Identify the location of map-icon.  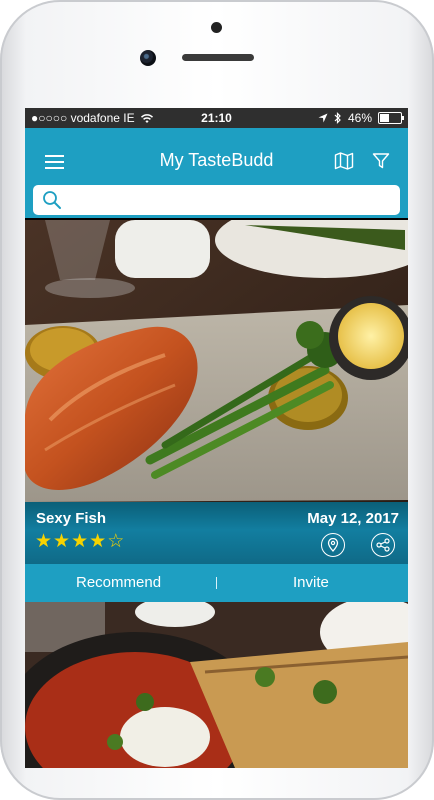
(344, 161).